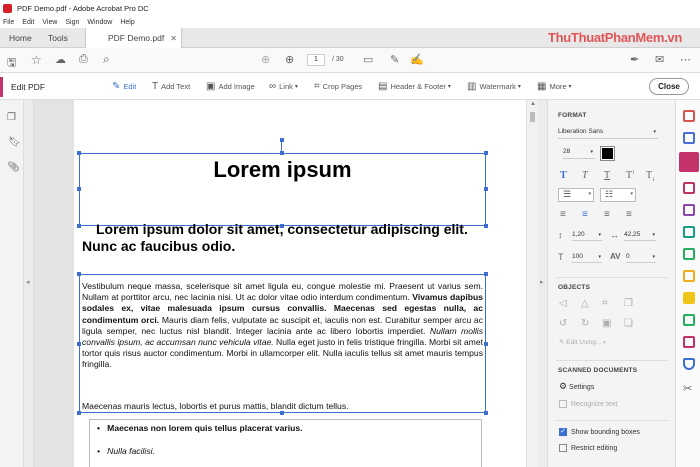 The image size is (700, 467). I want to click on rotate-right-icon: ↻, so click(585, 323).